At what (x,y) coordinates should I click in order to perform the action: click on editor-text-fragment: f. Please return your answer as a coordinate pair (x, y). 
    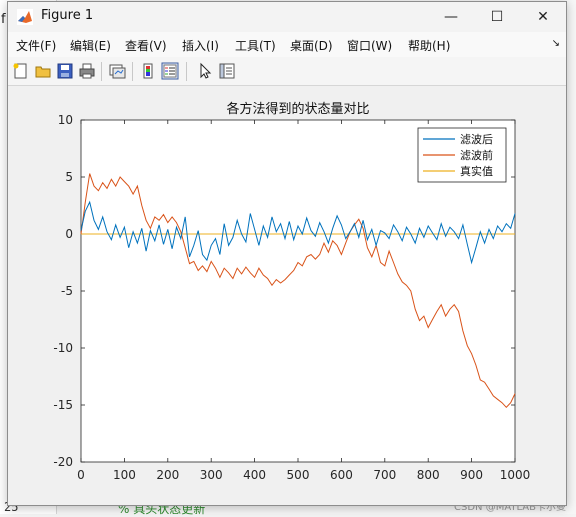
    Looking at the image, I should click on (3, 19).